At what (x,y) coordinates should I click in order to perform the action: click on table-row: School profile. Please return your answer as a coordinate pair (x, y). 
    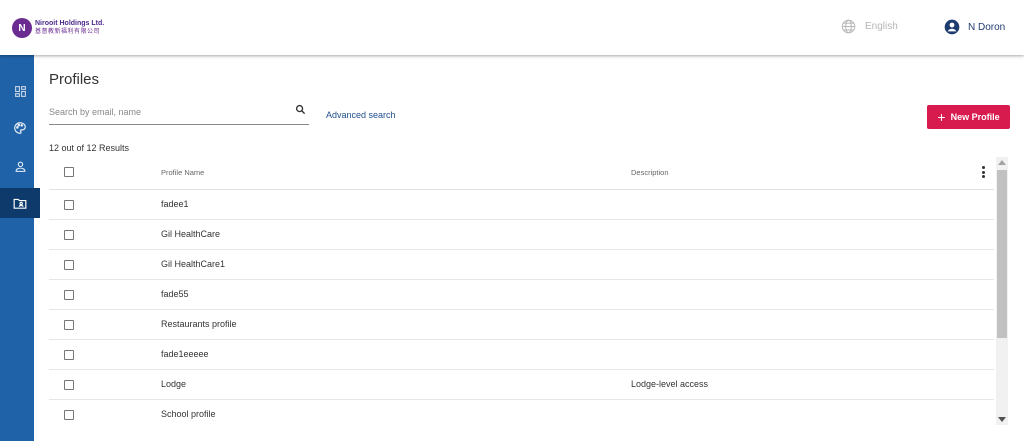
    Looking at the image, I should click on (521, 415).